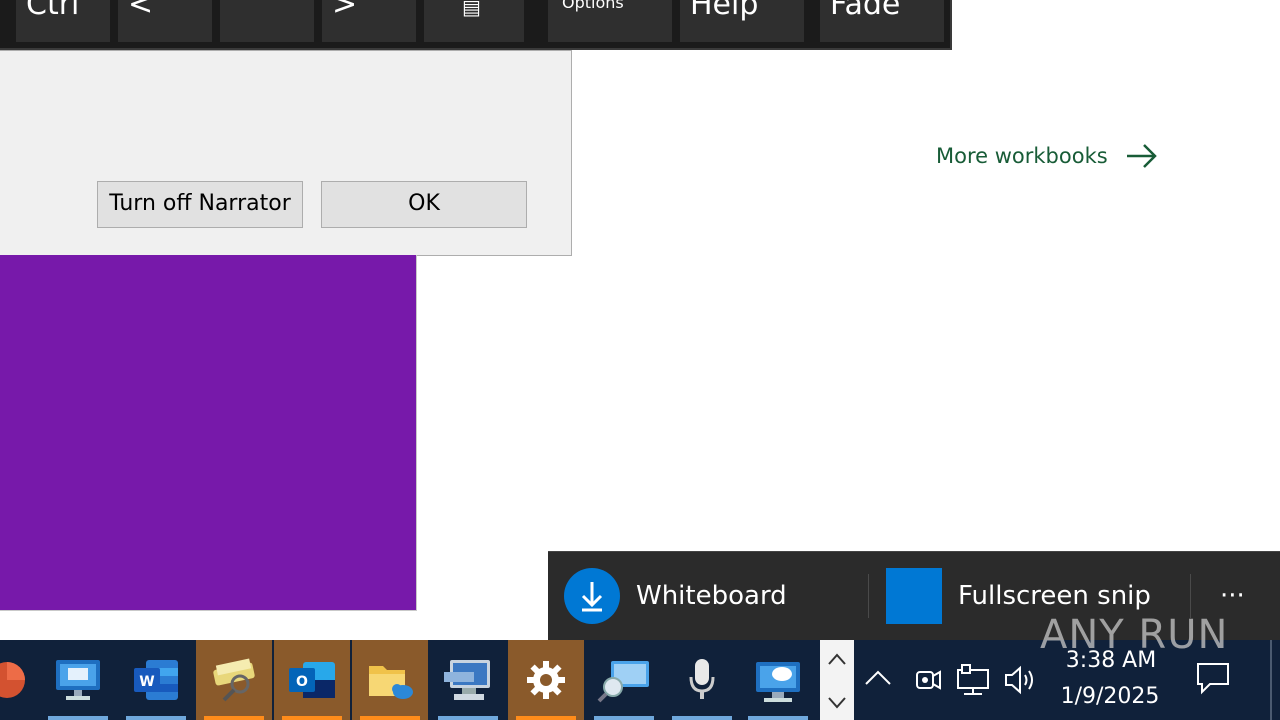  I want to click on taskbar-scroller, so click(837, 680).